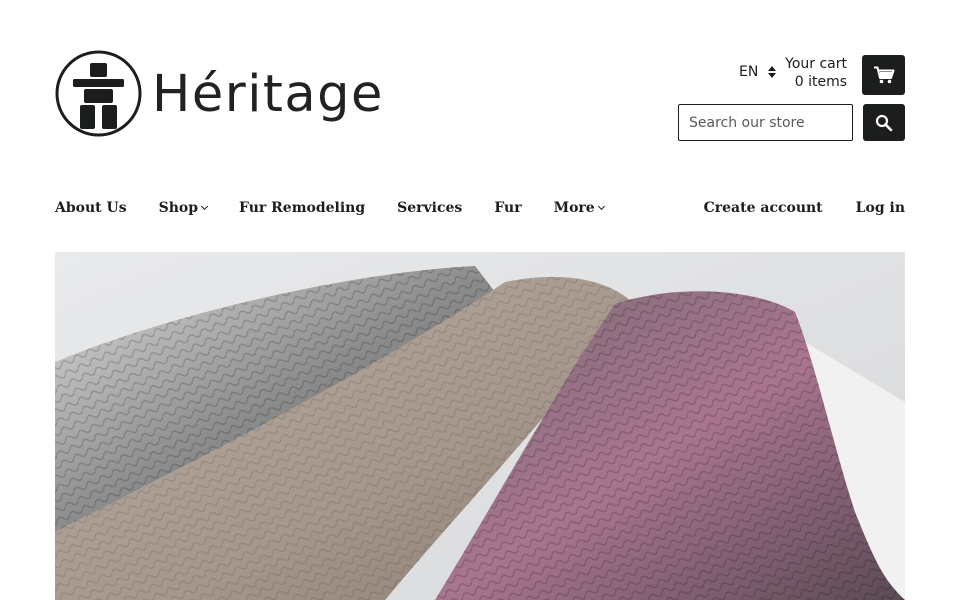  I want to click on account-links: Create account Log in, so click(788, 208).